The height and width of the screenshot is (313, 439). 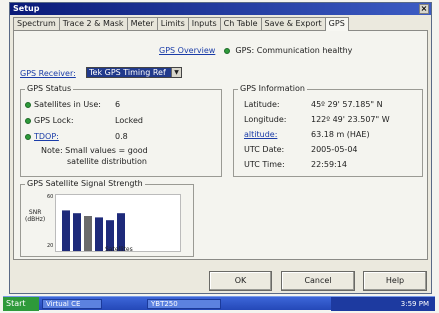 I want to click on snr-axis-label: SNR (dBHz), so click(x=35, y=216).